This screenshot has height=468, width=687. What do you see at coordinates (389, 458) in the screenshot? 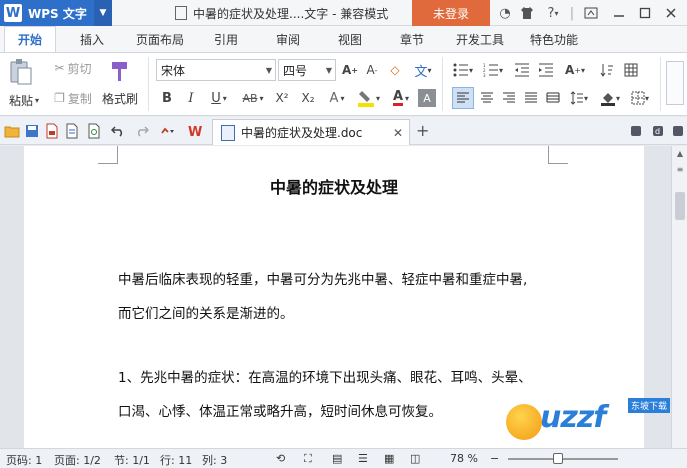
I see `web-view-icon: ▦` at bounding box center [389, 458].